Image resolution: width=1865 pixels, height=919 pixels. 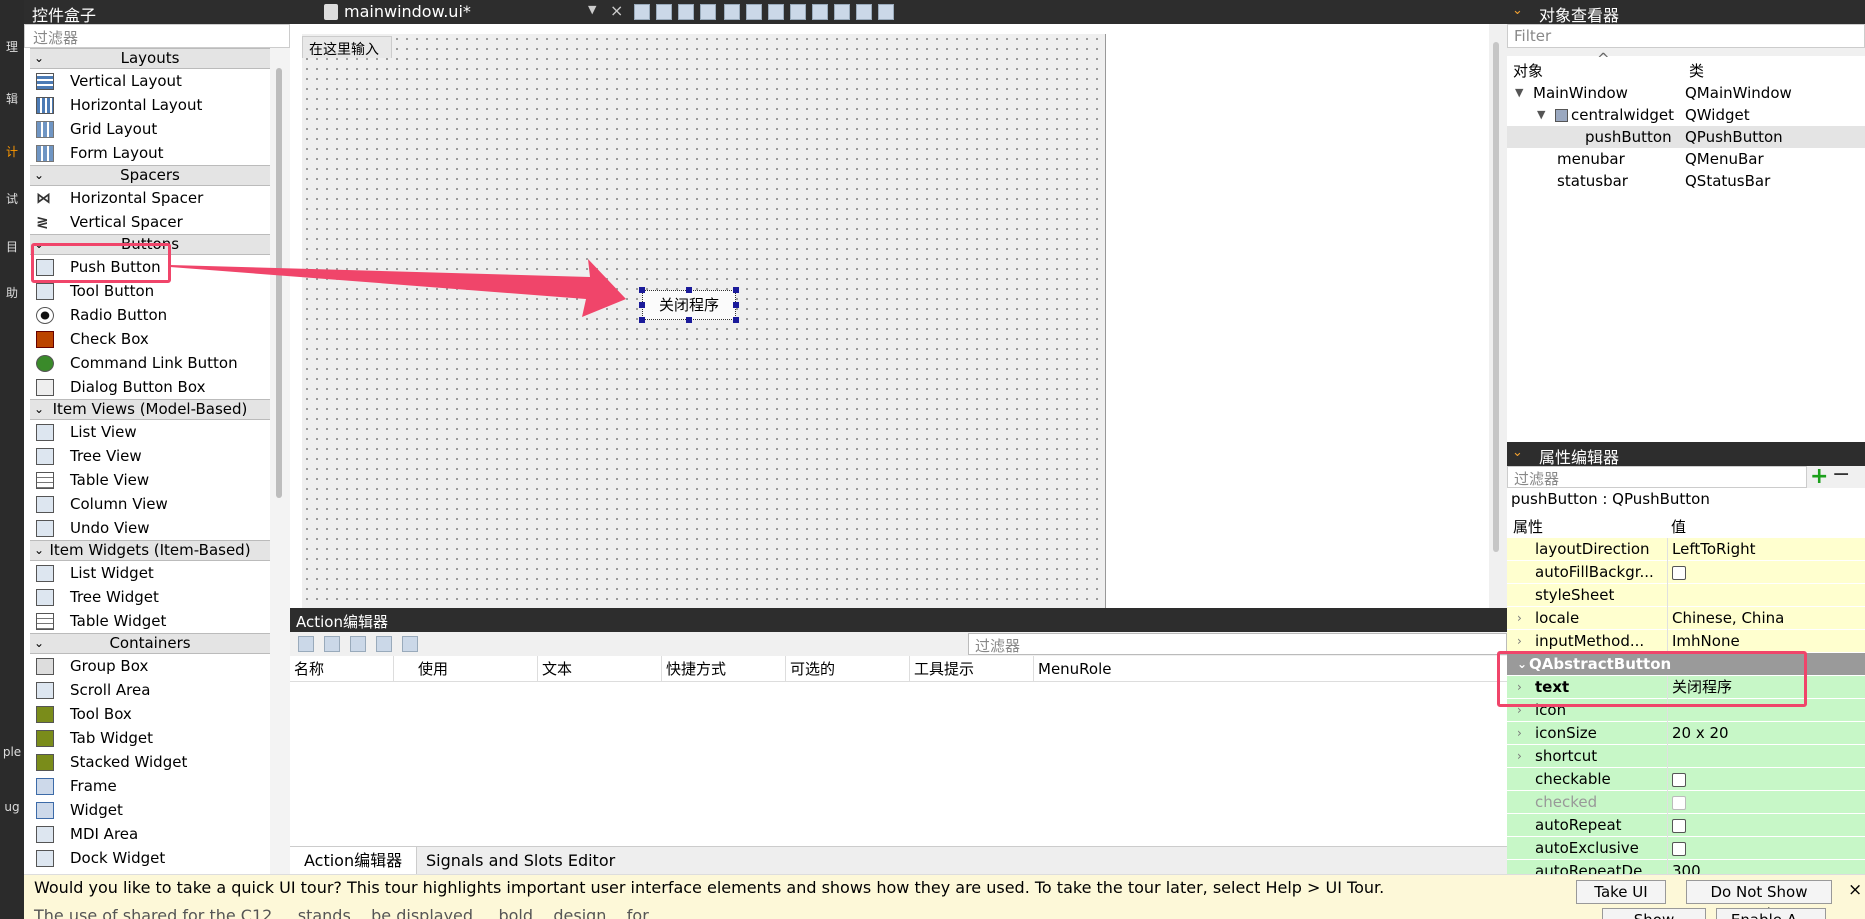 I want to click on property-row: styleSheet, so click(x=1686, y=595).